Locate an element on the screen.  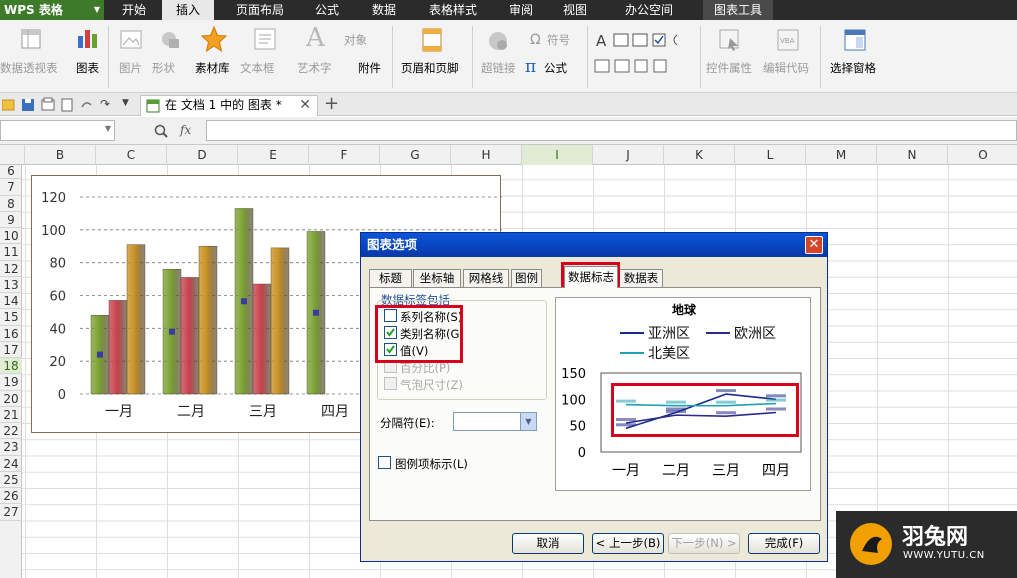
select-all-corner is located at coordinates (12, 155).